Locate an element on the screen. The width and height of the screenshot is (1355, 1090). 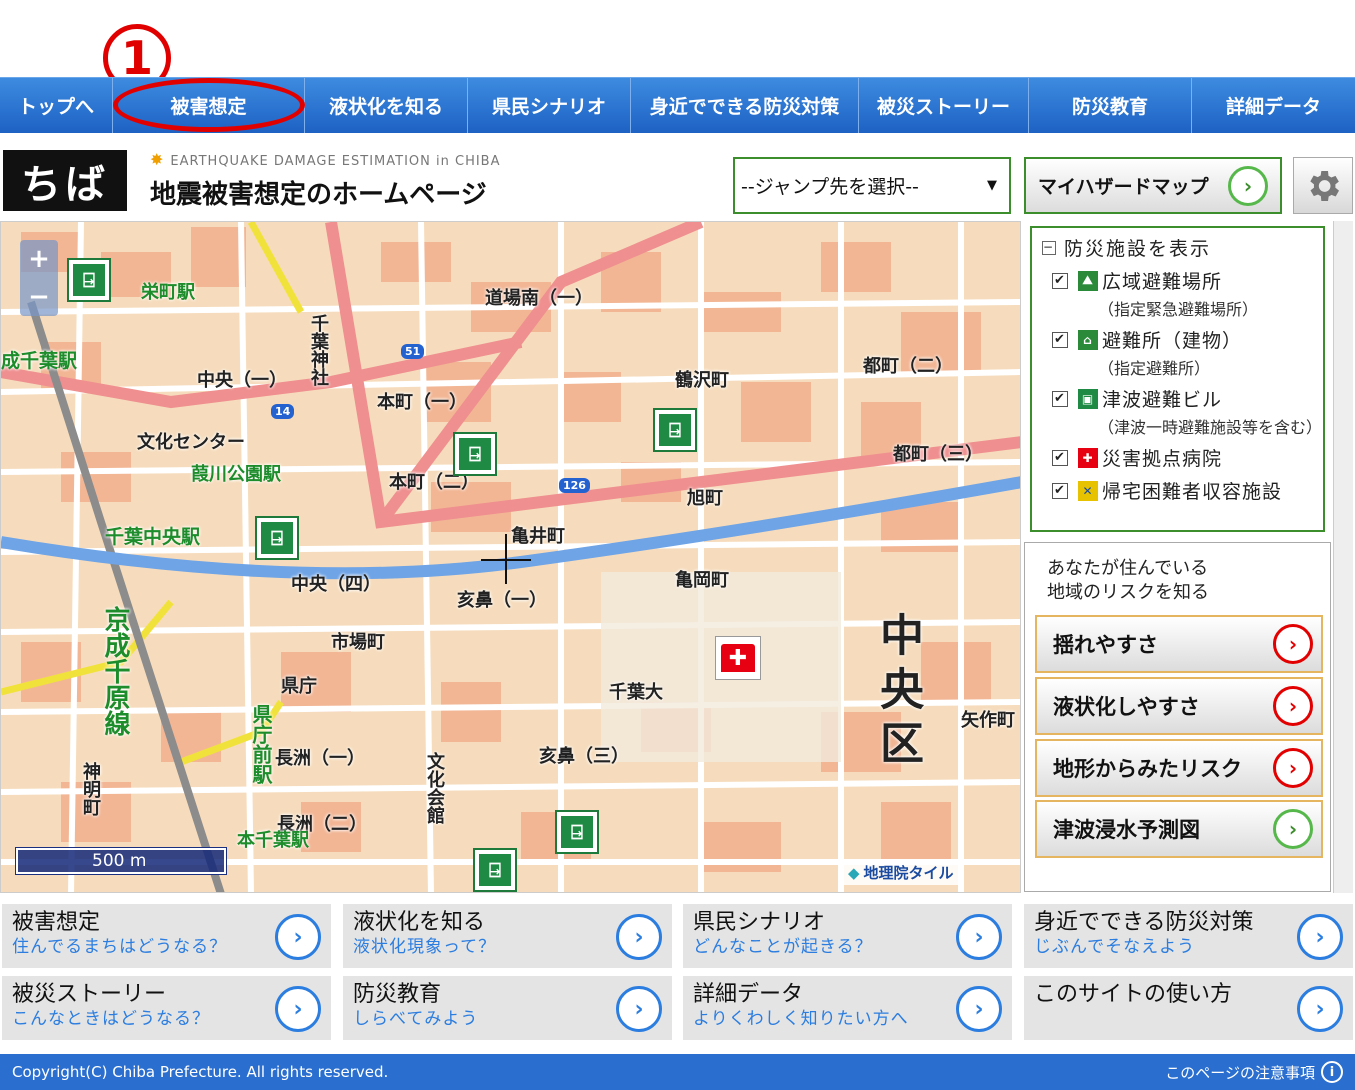
map-label: 鶴沢町 is located at coordinates (702, 380).